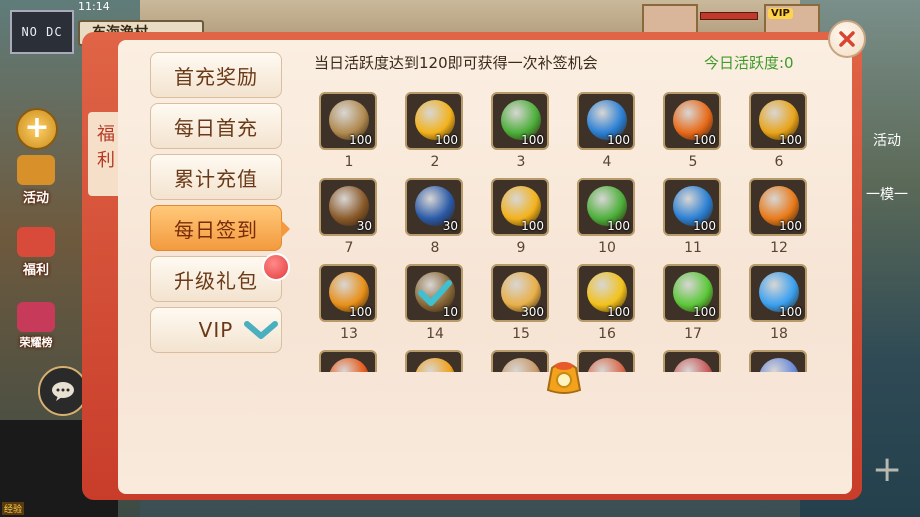 This screenshot has width=920, height=517. I want to click on right-menu-activity: 活动, so click(887, 140).